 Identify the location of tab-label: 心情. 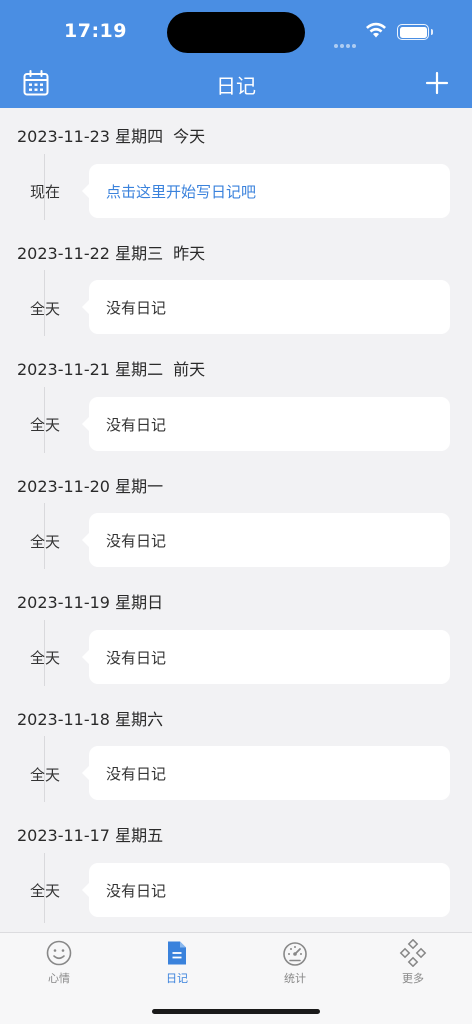
(59, 978).